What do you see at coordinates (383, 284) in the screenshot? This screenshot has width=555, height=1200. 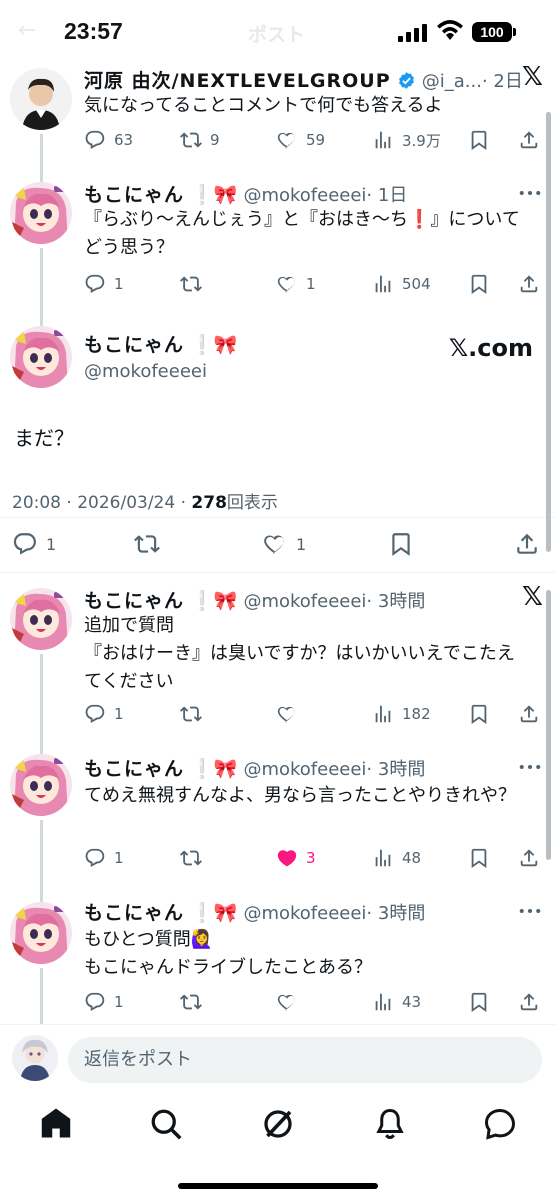 I see `views-icon` at bounding box center [383, 284].